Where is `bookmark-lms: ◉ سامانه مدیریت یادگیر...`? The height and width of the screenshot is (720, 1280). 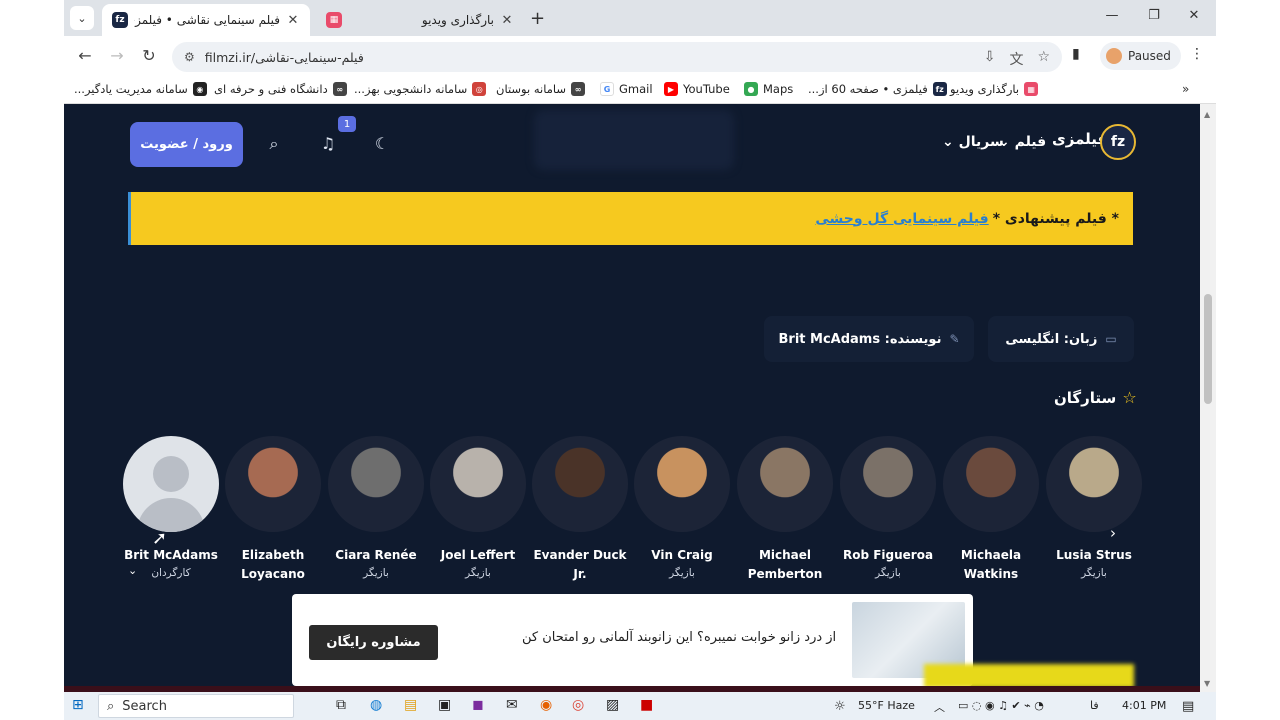
bookmark-lms: ◉ سامانه مدیریت یادگیر... is located at coordinates (140, 89).